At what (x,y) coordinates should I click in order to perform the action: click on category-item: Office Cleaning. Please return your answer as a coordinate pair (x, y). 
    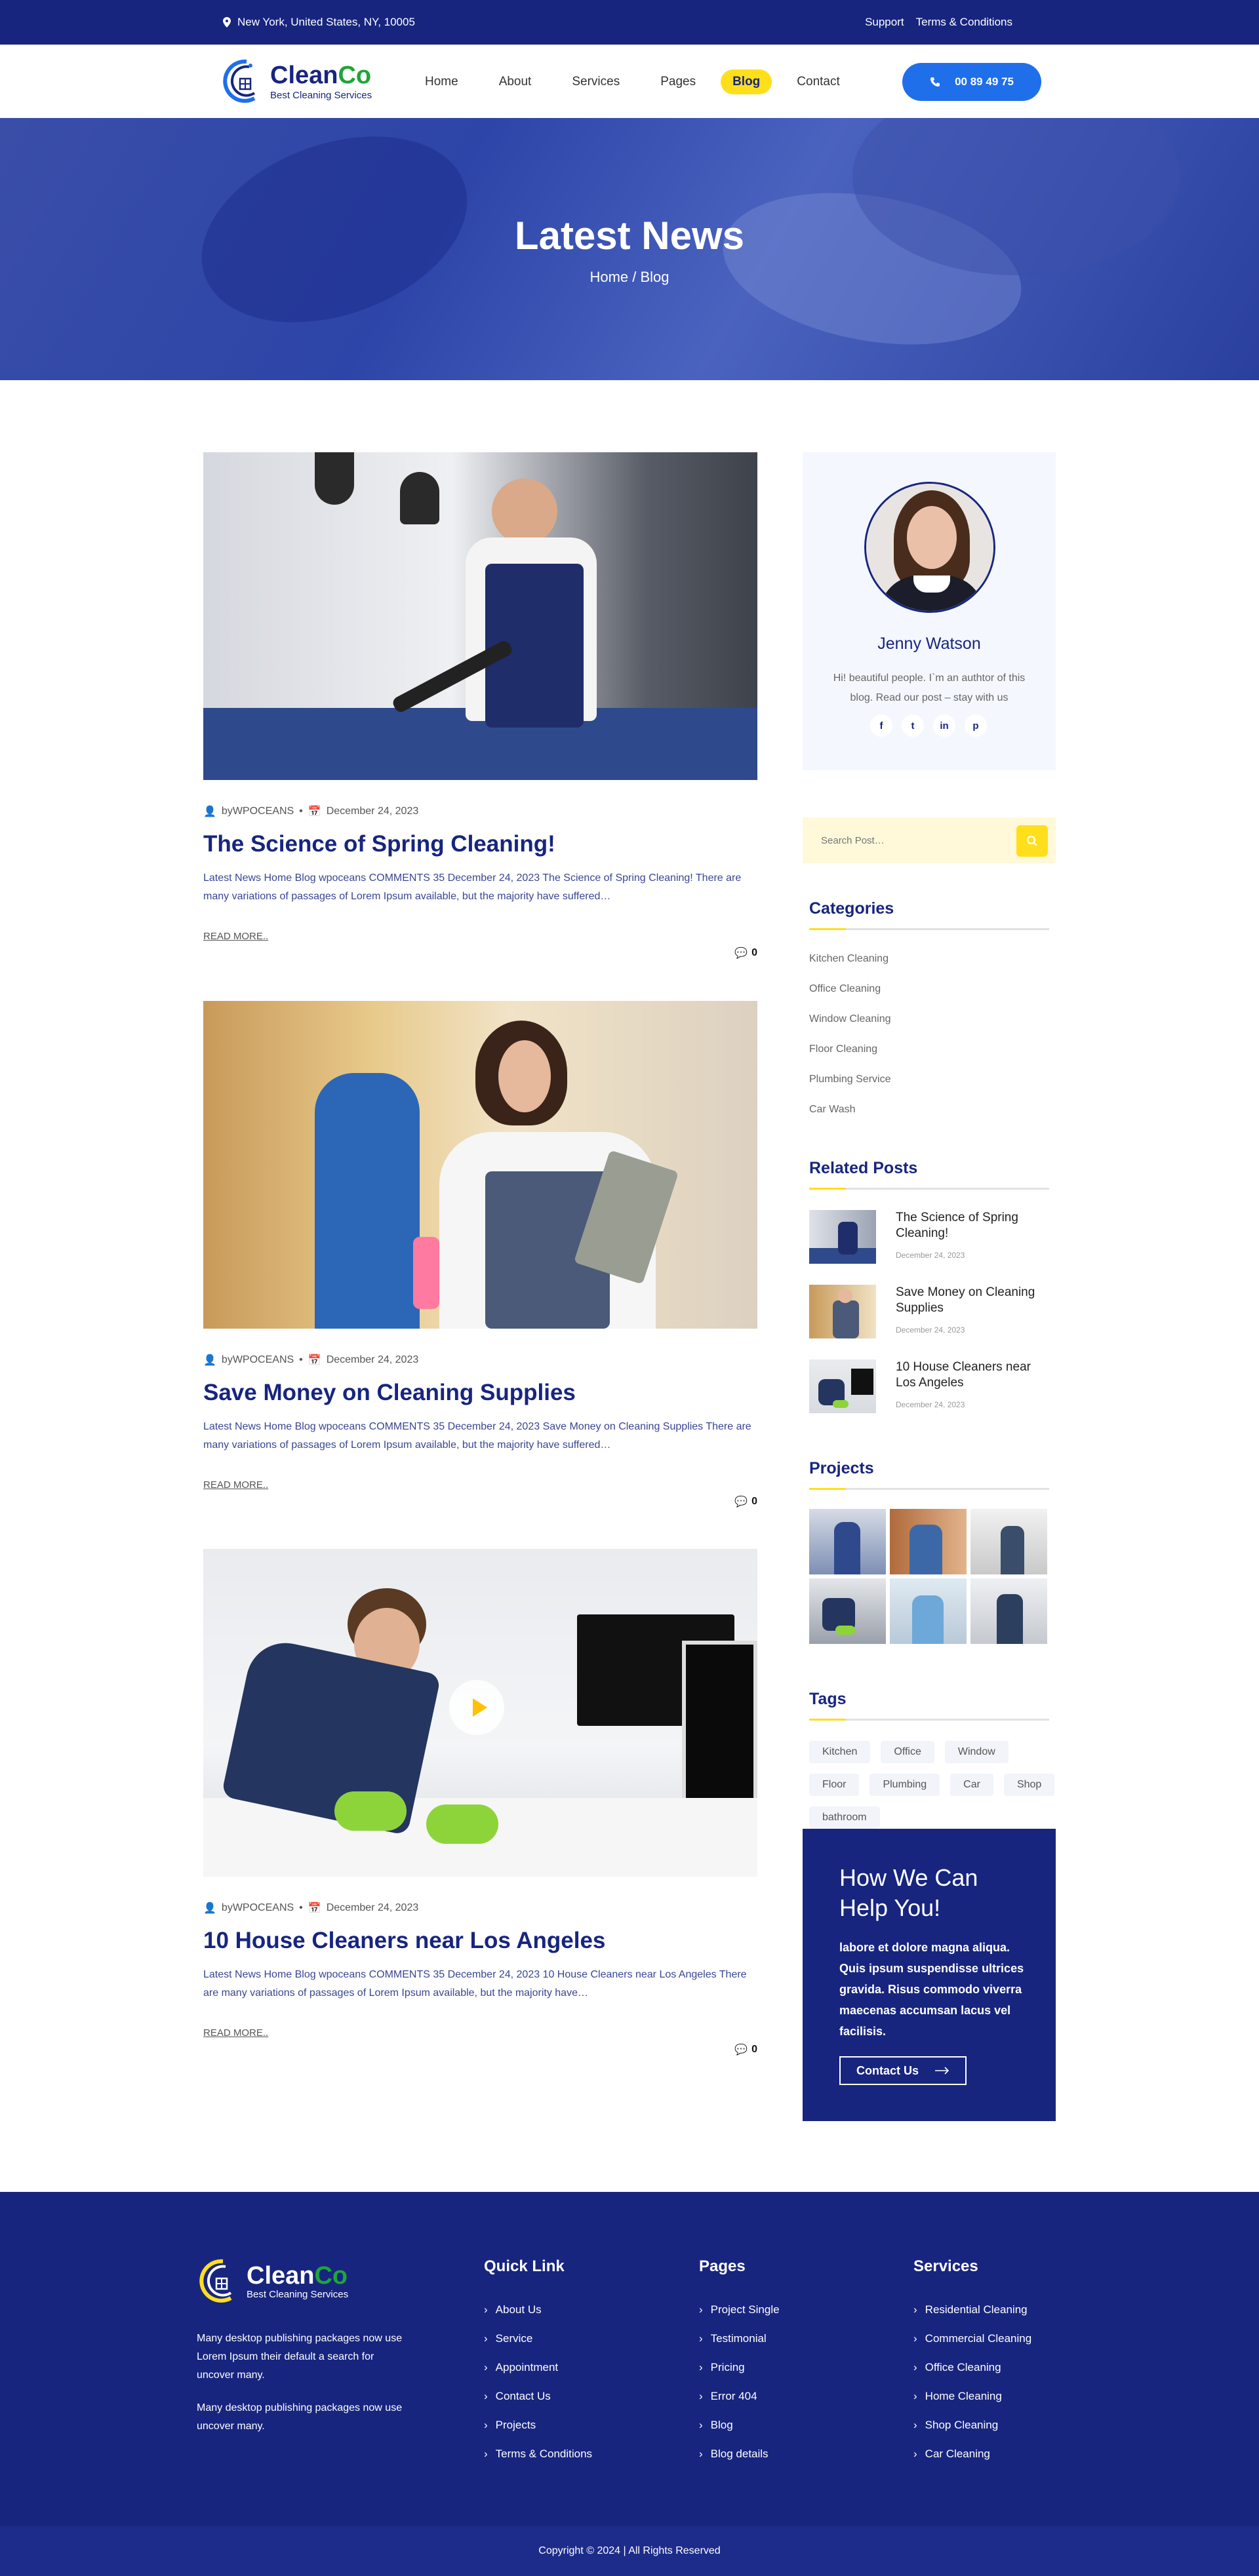
    Looking at the image, I should click on (932, 989).